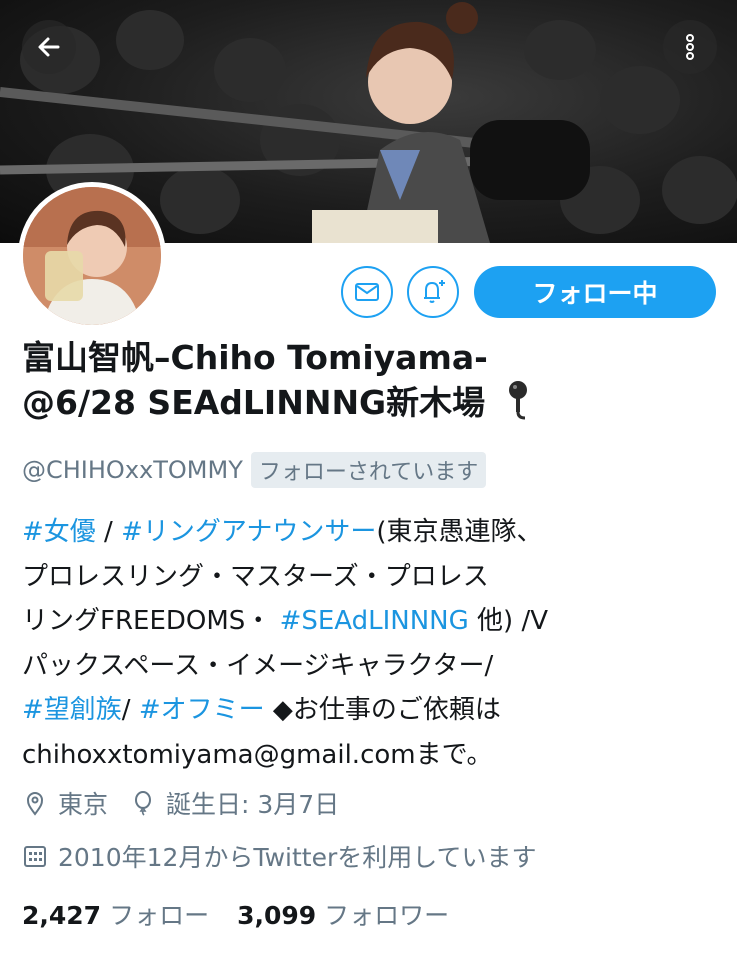 This screenshot has height=960, width=737. Describe the element at coordinates (255, 576) in the screenshot. I see `bio-line: プロレスリング・マスターズ・プロレス` at that location.